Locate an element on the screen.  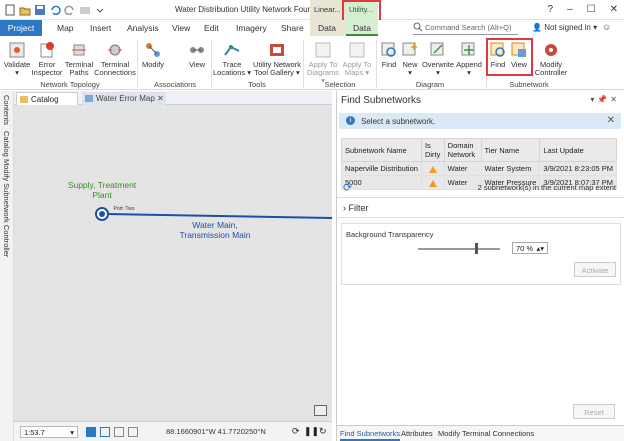
pane-controls: ▾📌✕ is located at coordinates (605, 99).